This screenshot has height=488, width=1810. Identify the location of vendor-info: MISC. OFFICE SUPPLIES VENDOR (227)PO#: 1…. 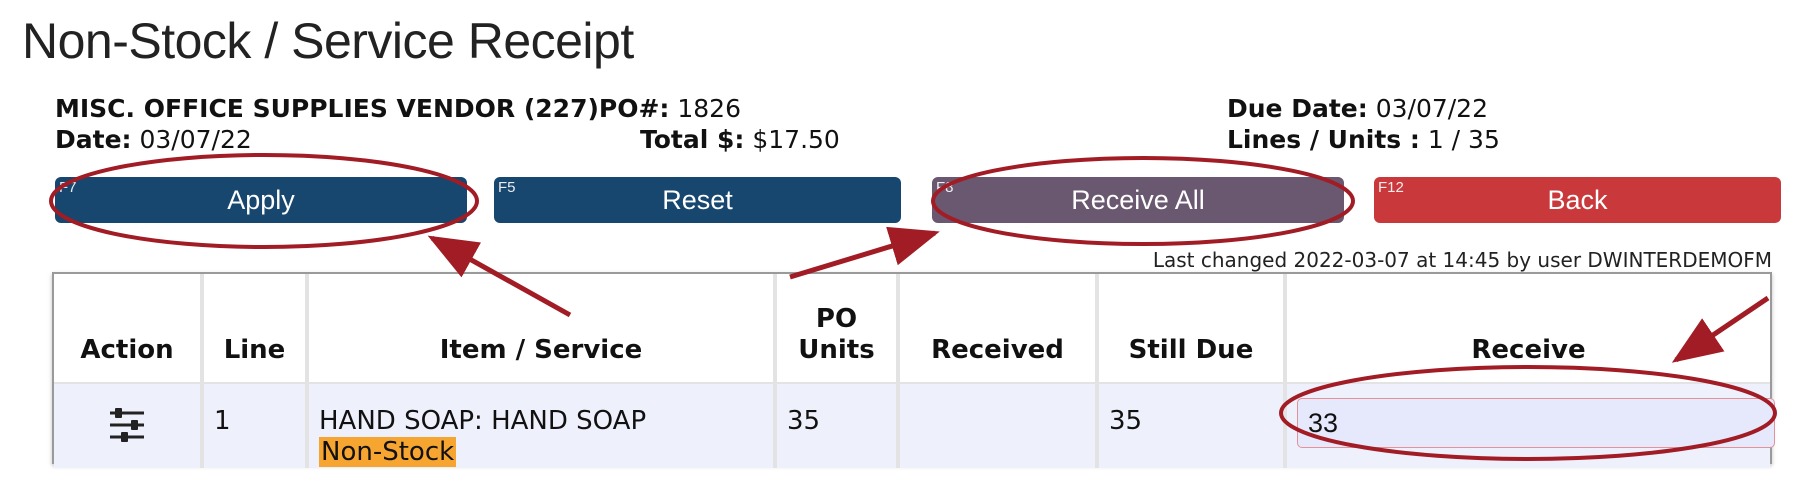
(398, 108).